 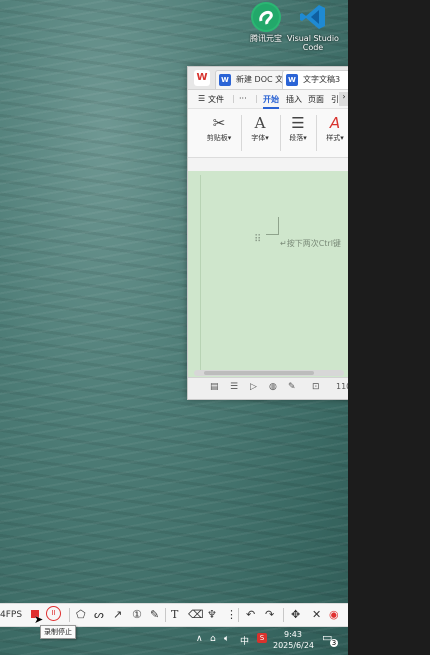 What do you see at coordinates (214, 387) in the screenshot?
I see `page-view-icon: ▤` at bounding box center [214, 387].